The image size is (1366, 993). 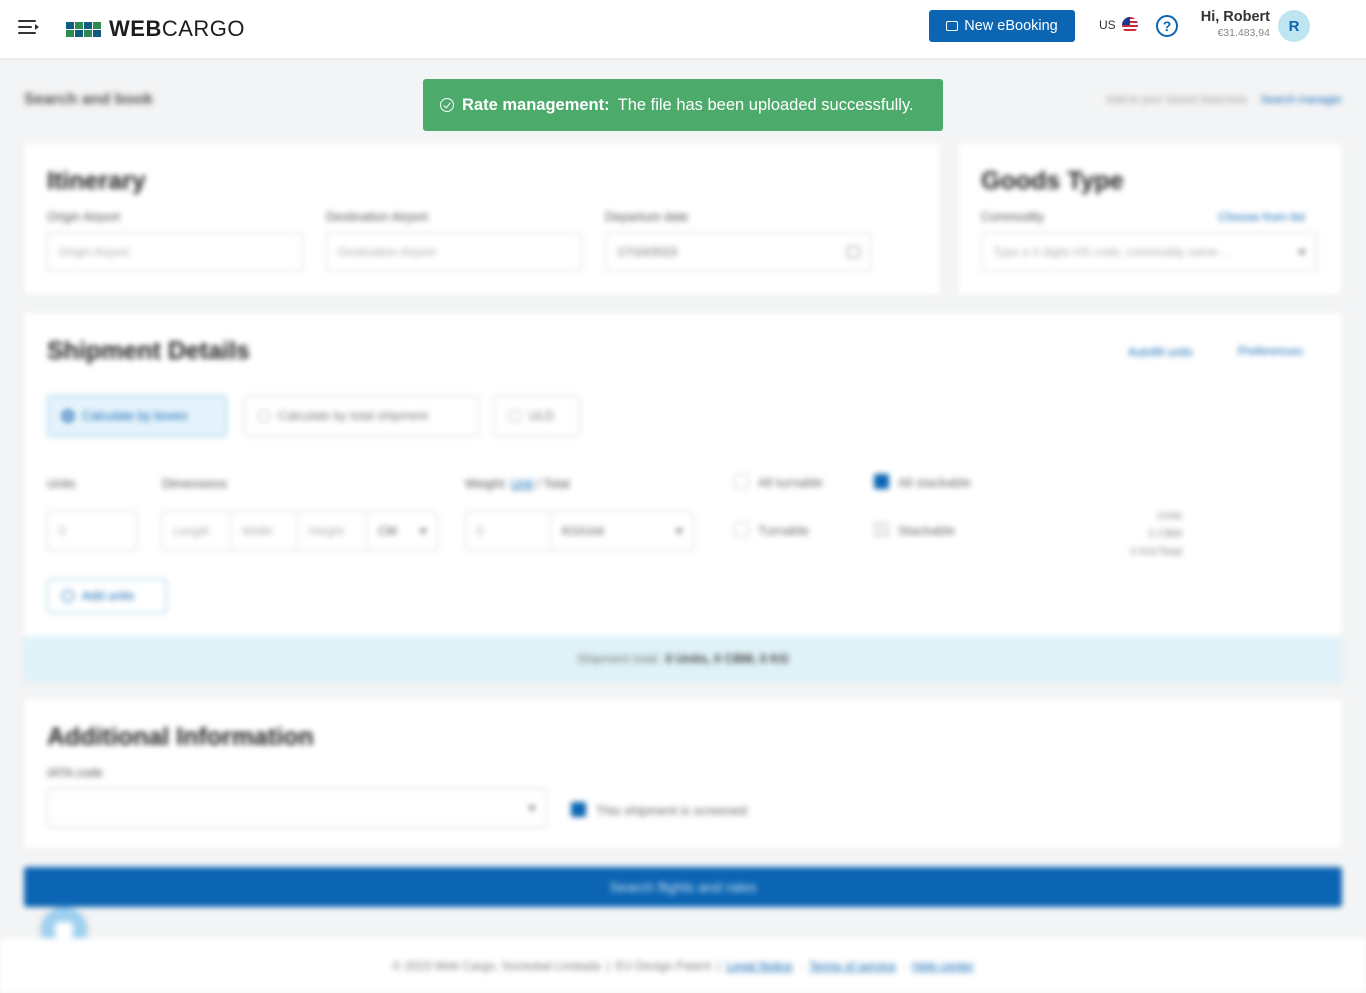 What do you see at coordinates (647, 217) in the screenshot?
I see `departure-label: Departure date` at bounding box center [647, 217].